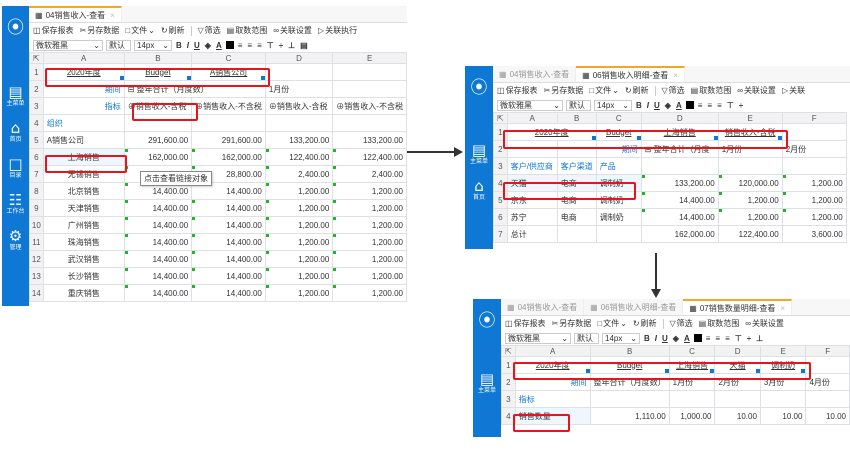 The height and width of the screenshot is (459, 850). What do you see at coordinates (15, 204) in the screenshot?
I see `nav-workbench: ☷ 工作台` at bounding box center [15, 204].